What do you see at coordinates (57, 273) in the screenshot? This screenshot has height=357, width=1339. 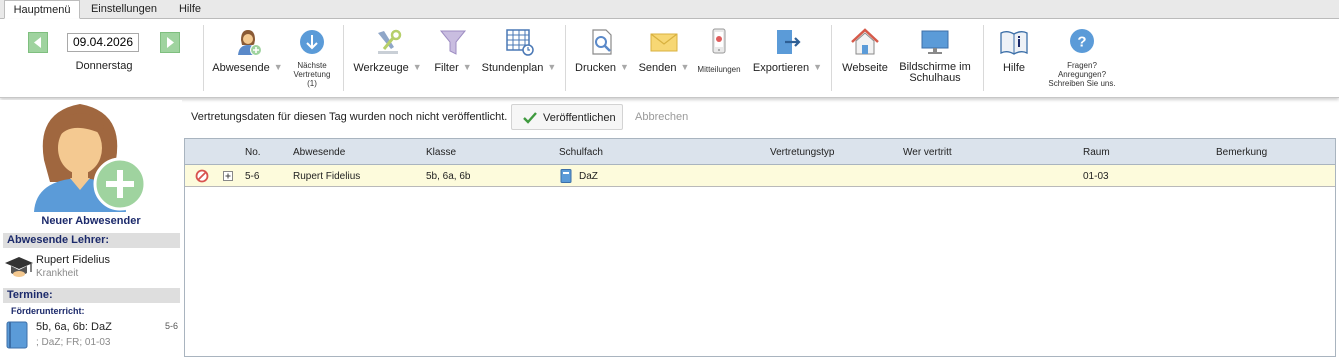 I see `teacher-reason: Krankheit` at bounding box center [57, 273].